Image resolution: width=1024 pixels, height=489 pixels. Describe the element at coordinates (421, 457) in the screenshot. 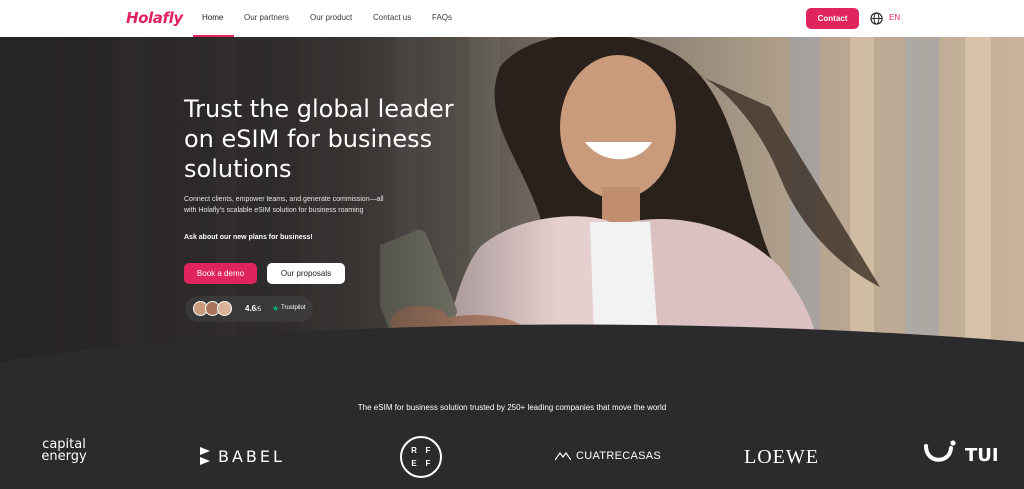

I see `rfef-logo: R F E F` at that location.